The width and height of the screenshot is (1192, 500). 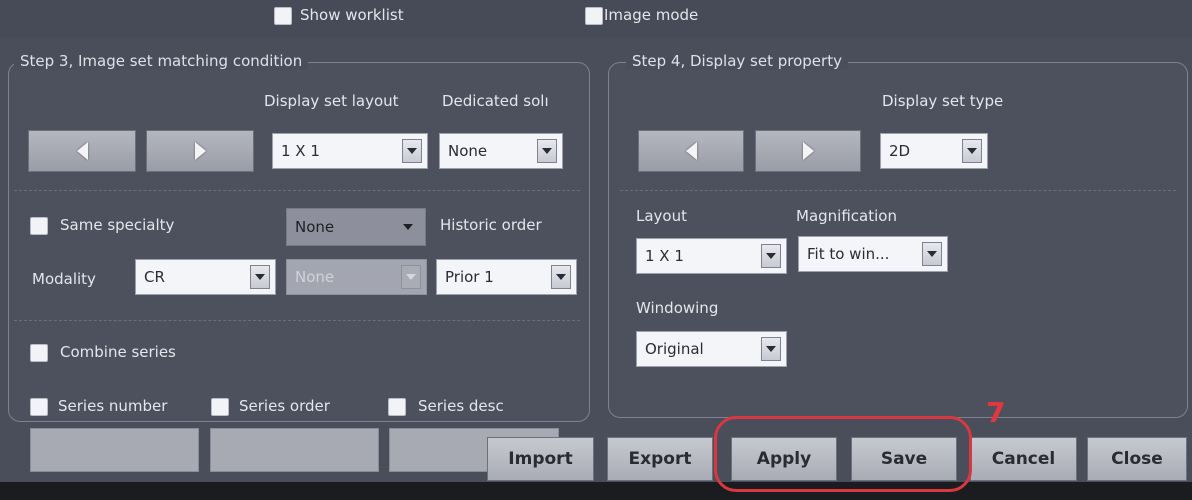 I want to click on step3-prev-button, so click(x=82, y=151).